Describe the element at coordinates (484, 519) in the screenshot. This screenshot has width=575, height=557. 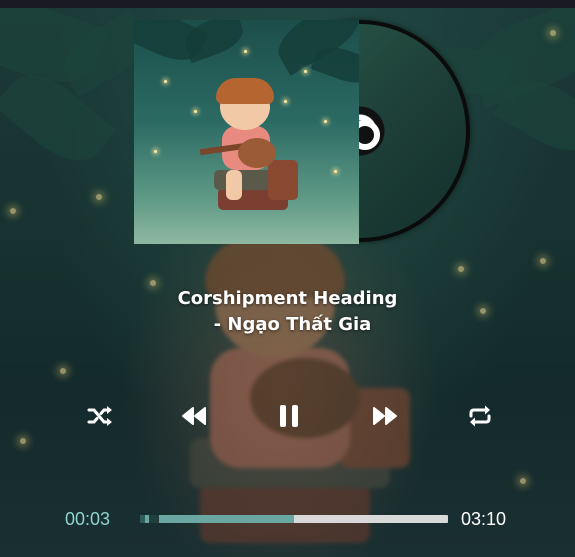
I see `total-time: 03:10` at that location.